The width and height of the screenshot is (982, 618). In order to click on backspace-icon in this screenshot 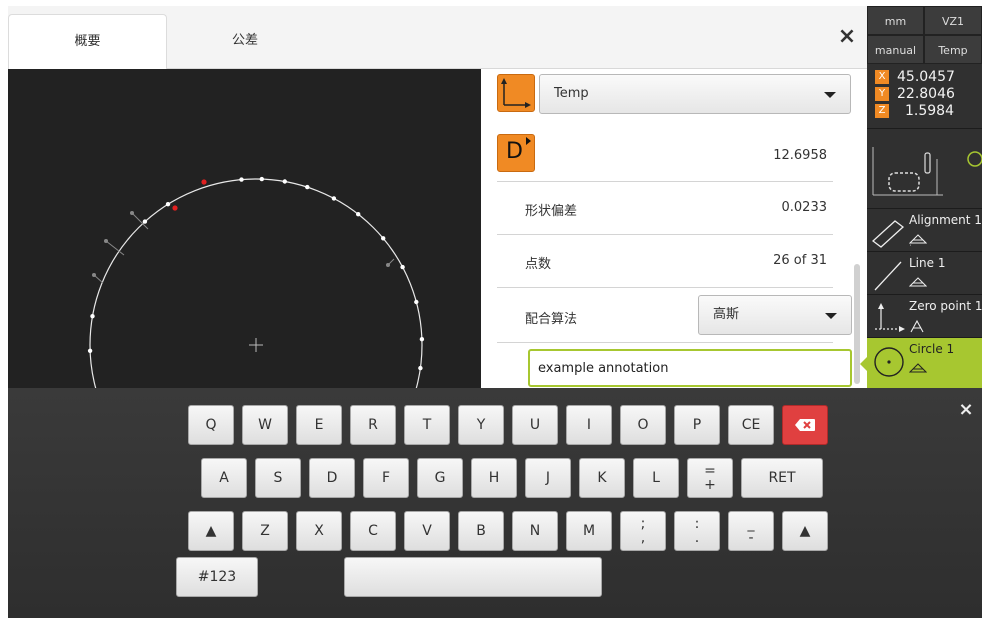, I will do `click(805, 425)`.